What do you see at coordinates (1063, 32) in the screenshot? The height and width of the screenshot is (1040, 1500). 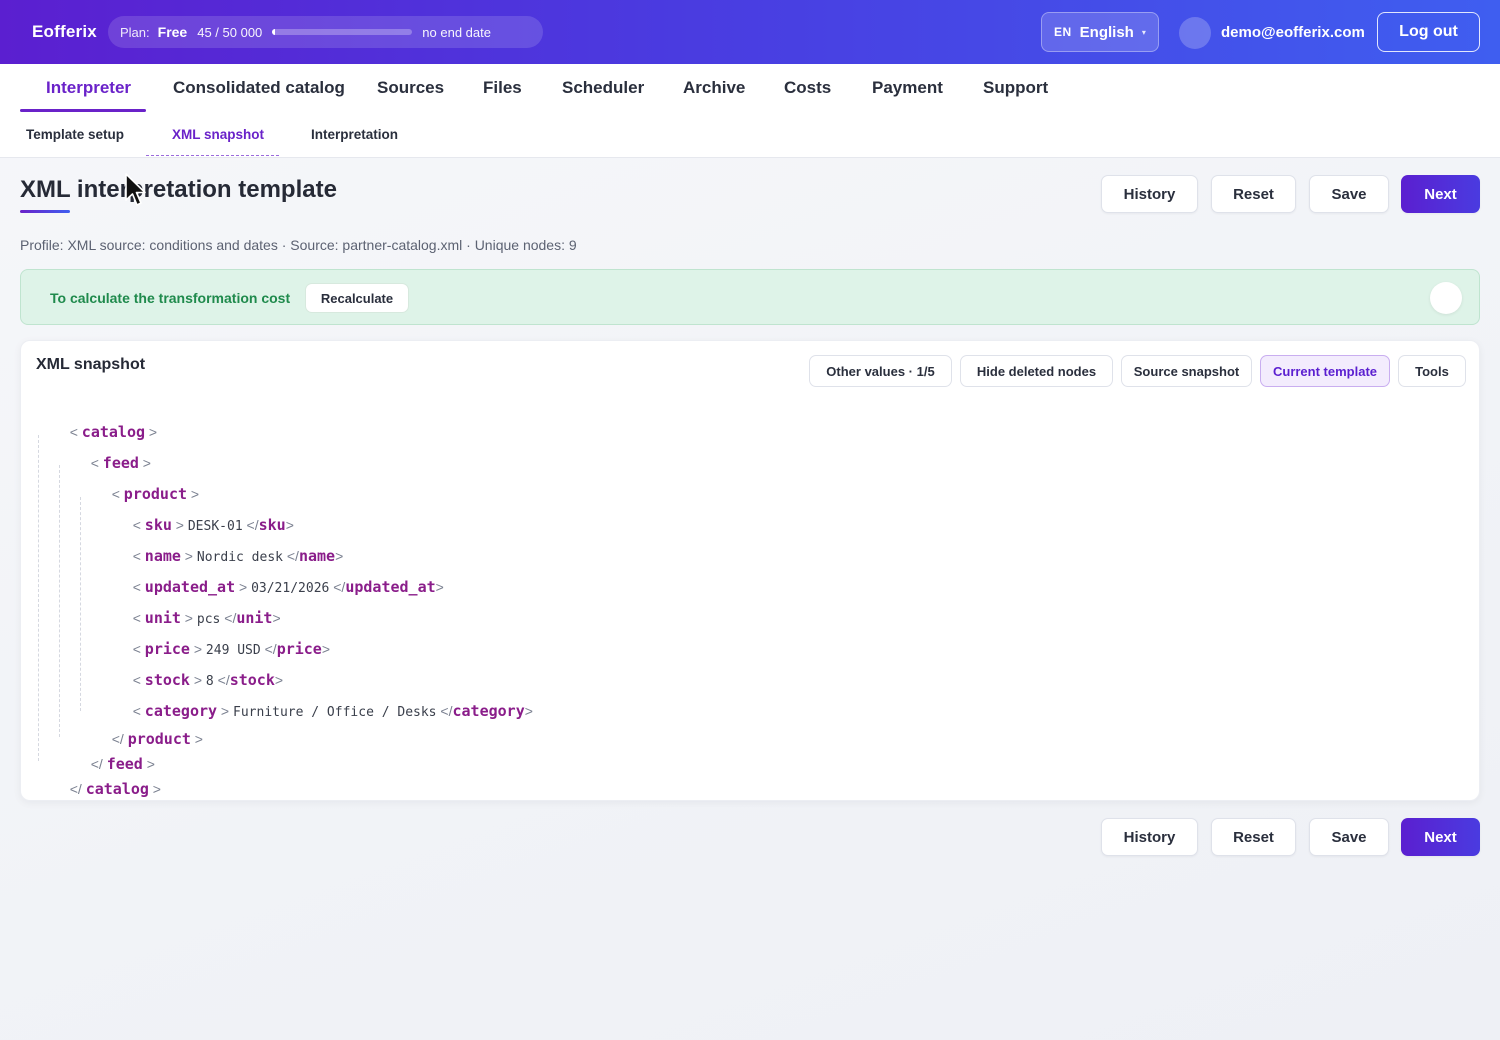 I see `language-code: EN` at bounding box center [1063, 32].